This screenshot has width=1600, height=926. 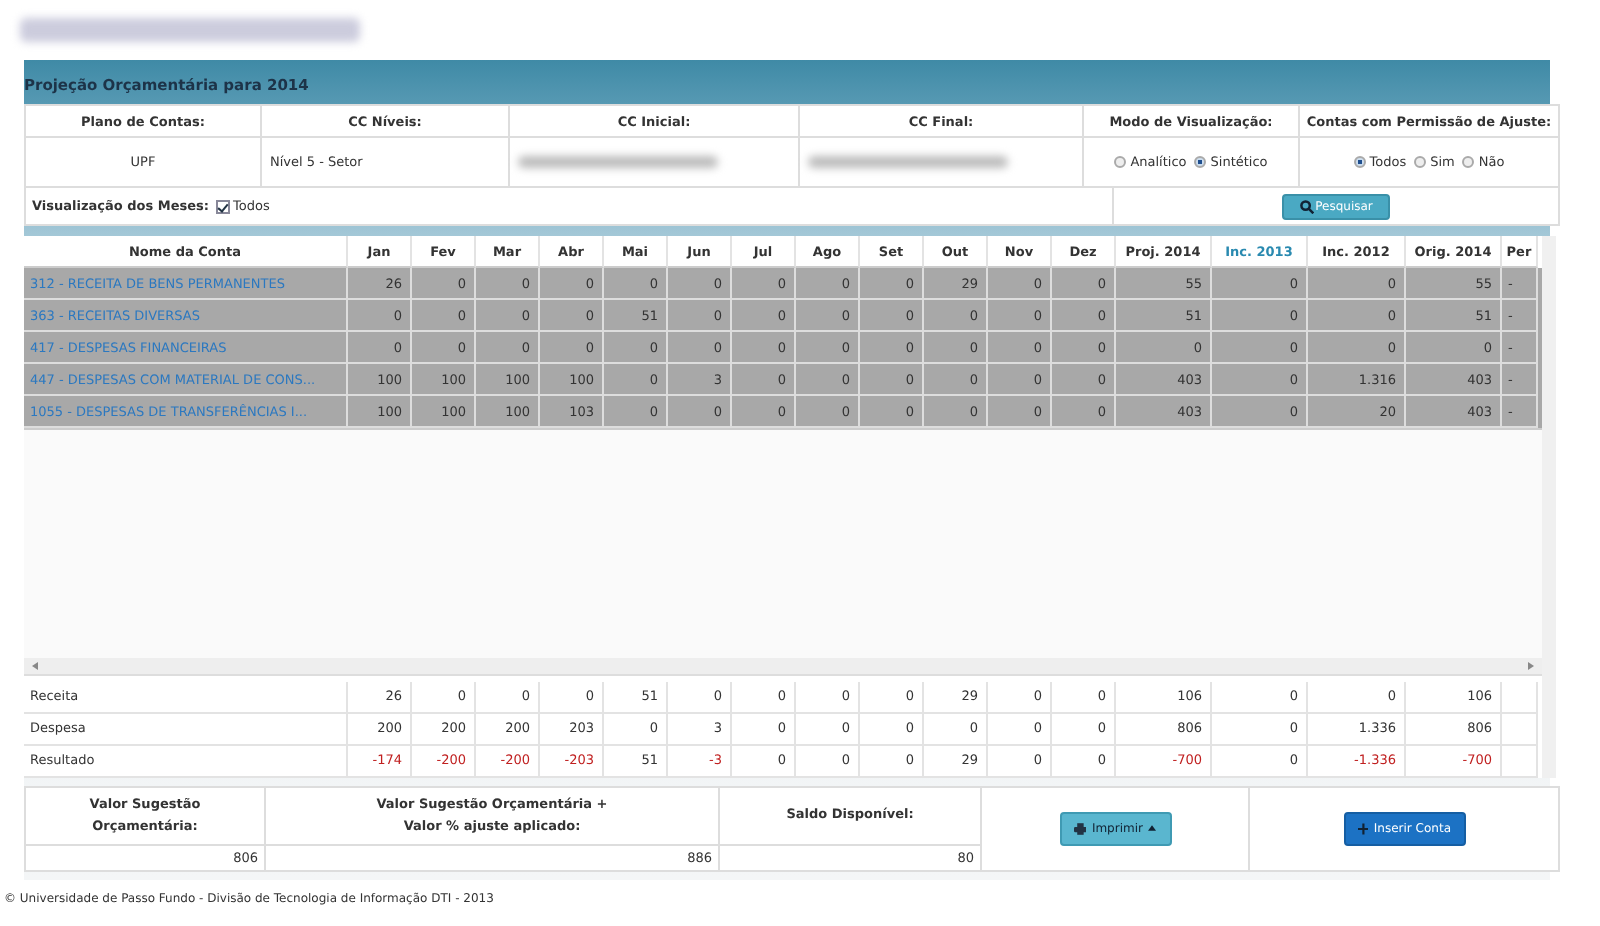 What do you see at coordinates (1549, 507) in the screenshot?
I see `vertical-scrollbar` at bounding box center [1549, 507].